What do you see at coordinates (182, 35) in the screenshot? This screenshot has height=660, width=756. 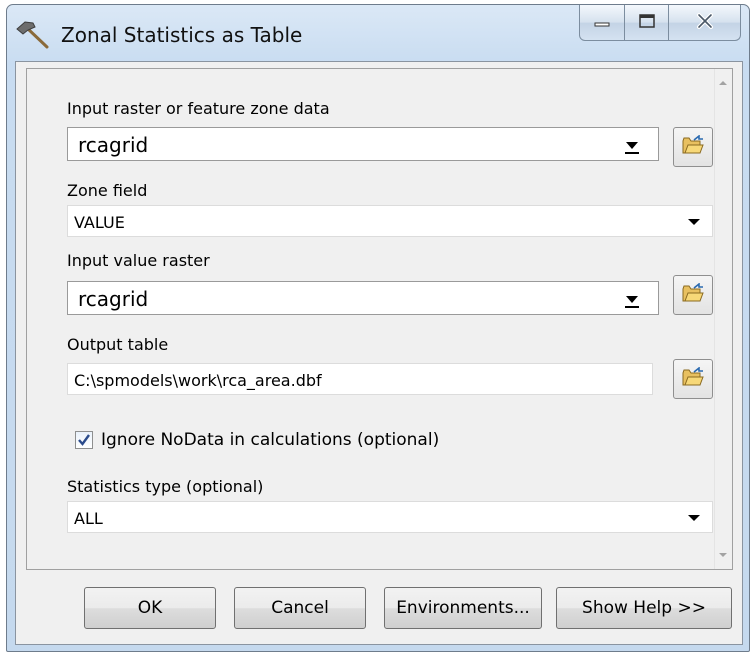 I see `window-title: Zonal Statistics as Table` at bounding box center [182, 35].